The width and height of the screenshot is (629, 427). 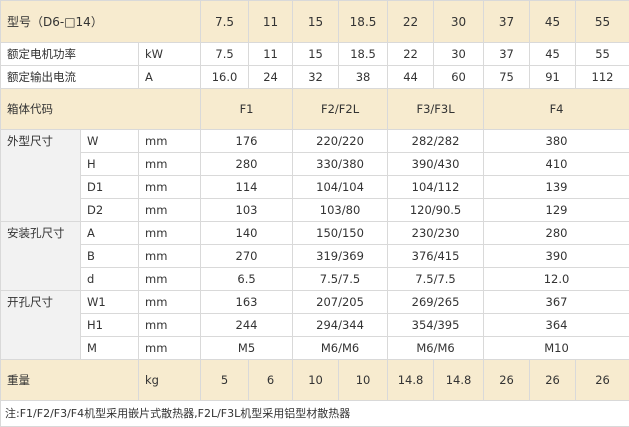 I want to click on current-value: 112, so click(x=602, y=77).